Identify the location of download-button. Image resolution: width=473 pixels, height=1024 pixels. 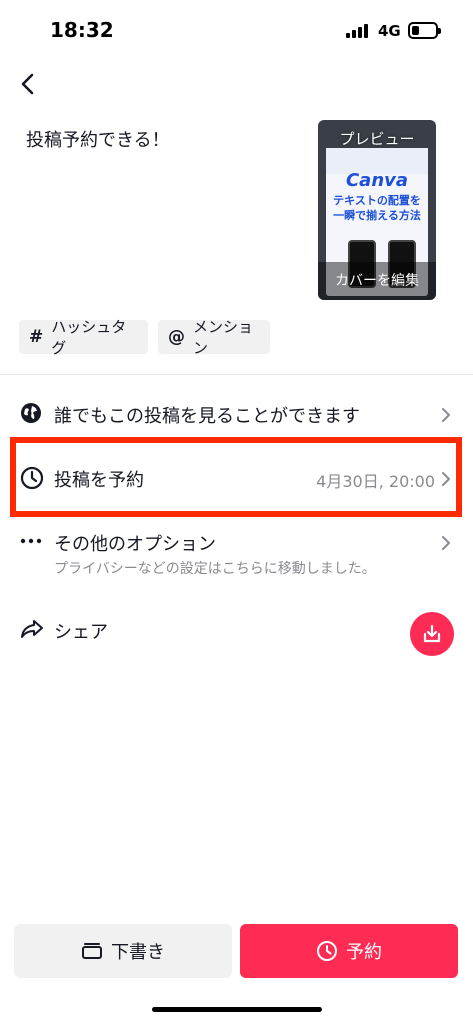
(432, 634).